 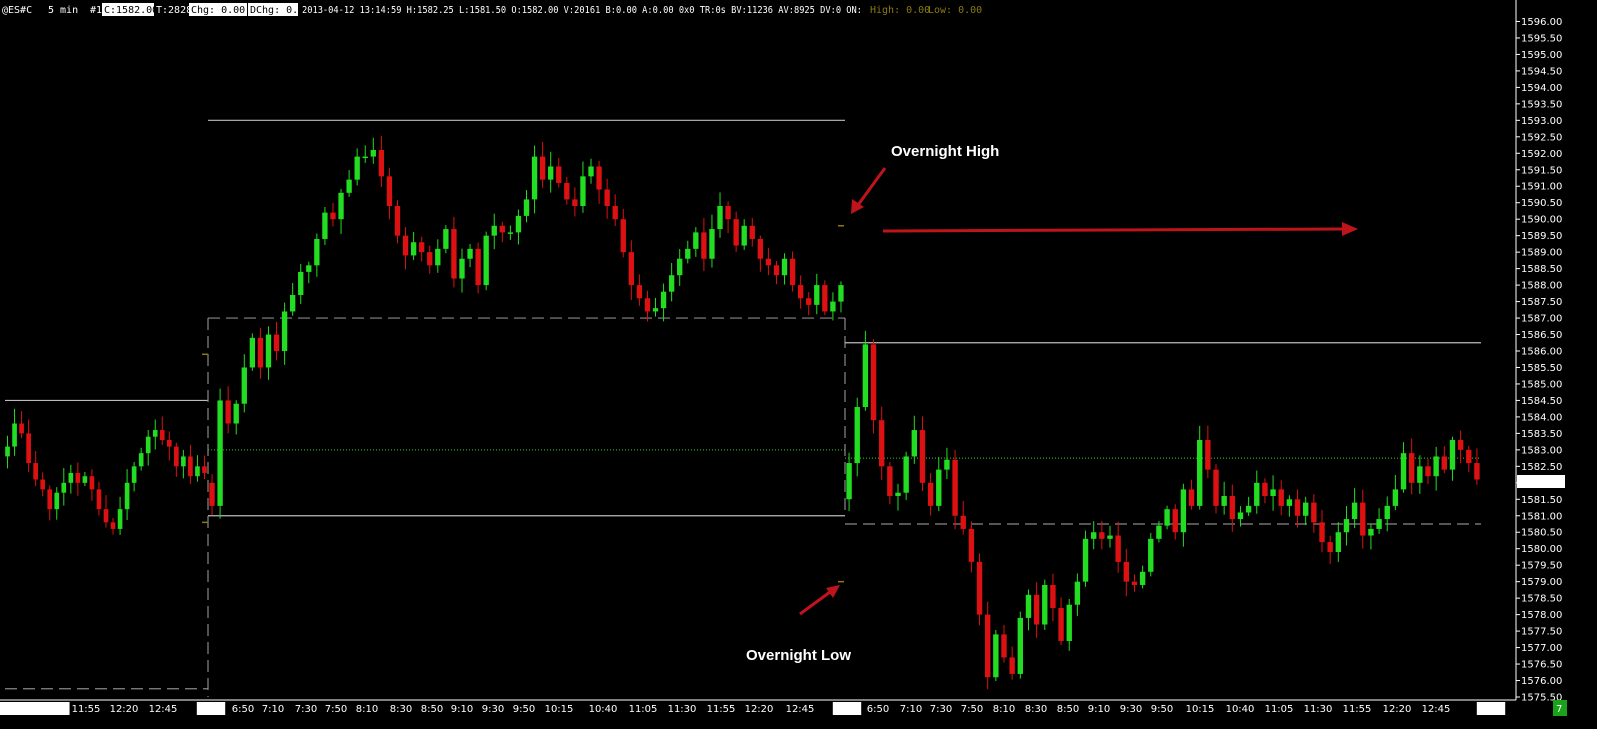 What do you see at coordinates (955, 10) in the screenshot?
I see `header-low: Low: 0.00` at bounding box center [955, 10].